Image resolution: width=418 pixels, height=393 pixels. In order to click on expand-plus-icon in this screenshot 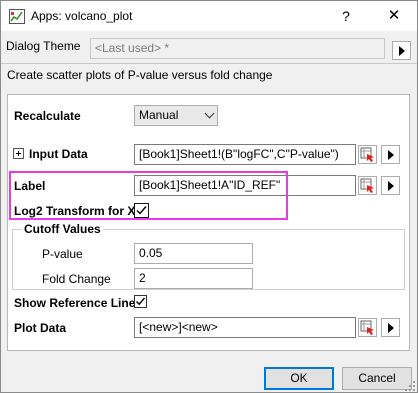, I will do `click(18, 153)`.